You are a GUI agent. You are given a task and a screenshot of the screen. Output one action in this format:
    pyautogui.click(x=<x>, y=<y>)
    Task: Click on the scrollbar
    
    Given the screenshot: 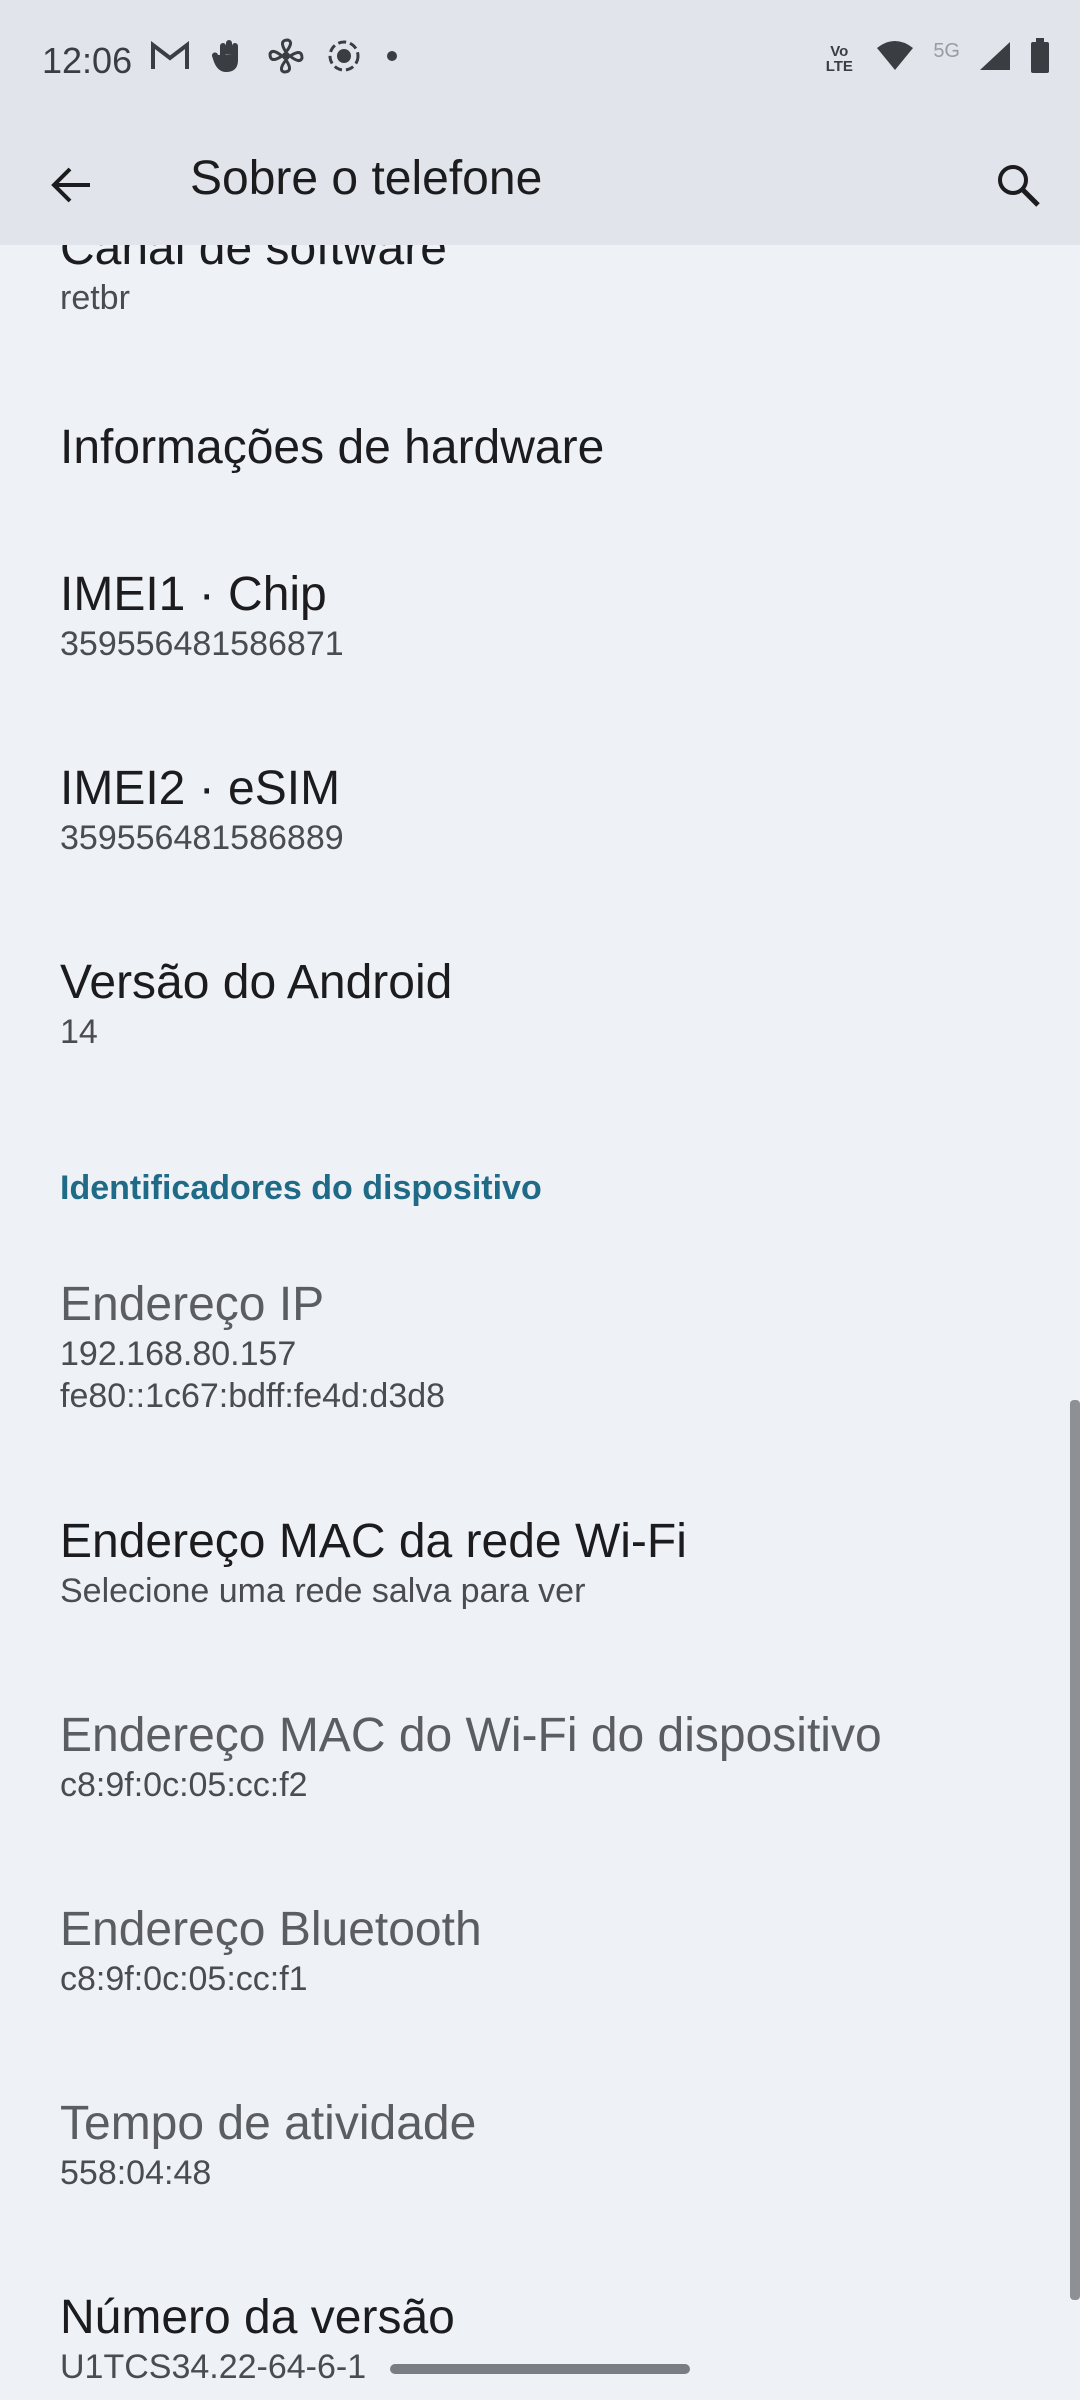 What is the action you would take?
    pyautogui.click(x=1075, y=1850)
    